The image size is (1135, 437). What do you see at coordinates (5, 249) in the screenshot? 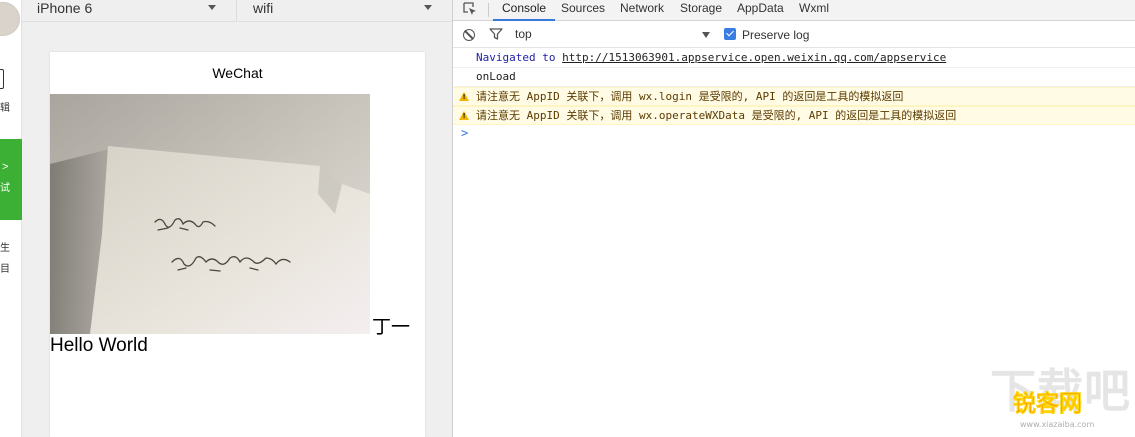
I see `project-label-top: 生` at bounding box center [5, 249].